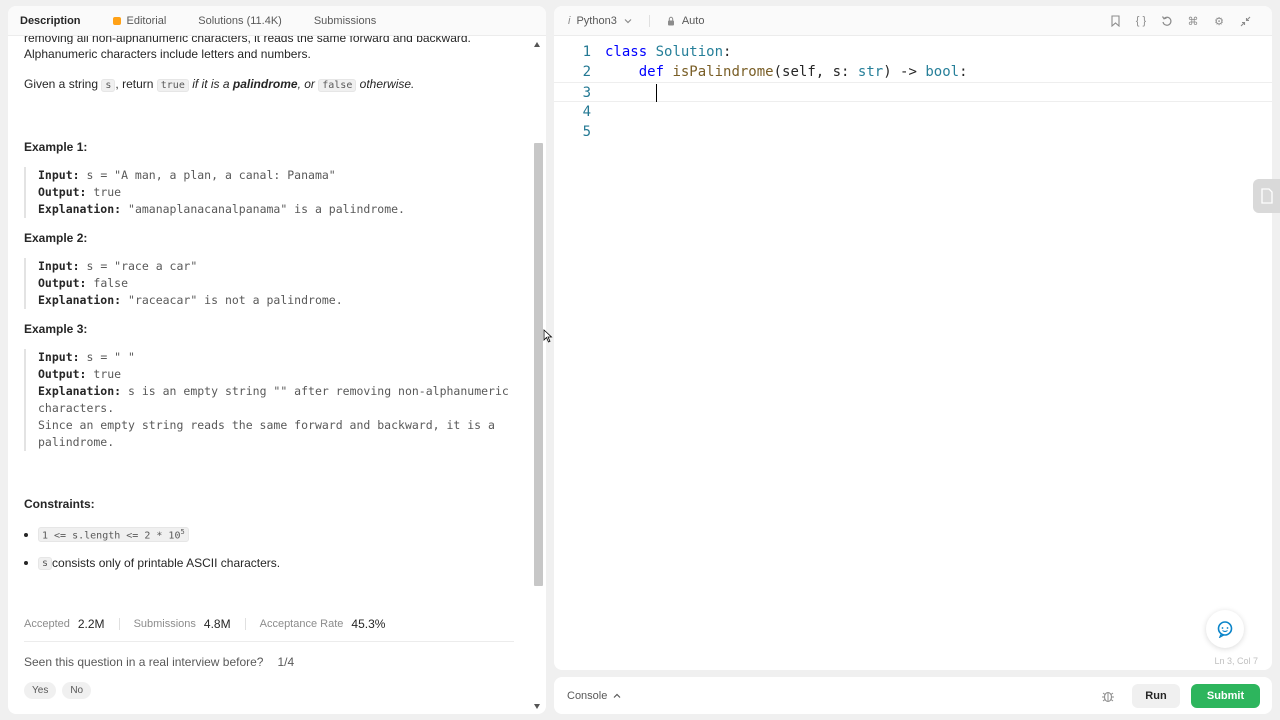  I want to click on tab-submissions: Submissions, so click(345, 21).